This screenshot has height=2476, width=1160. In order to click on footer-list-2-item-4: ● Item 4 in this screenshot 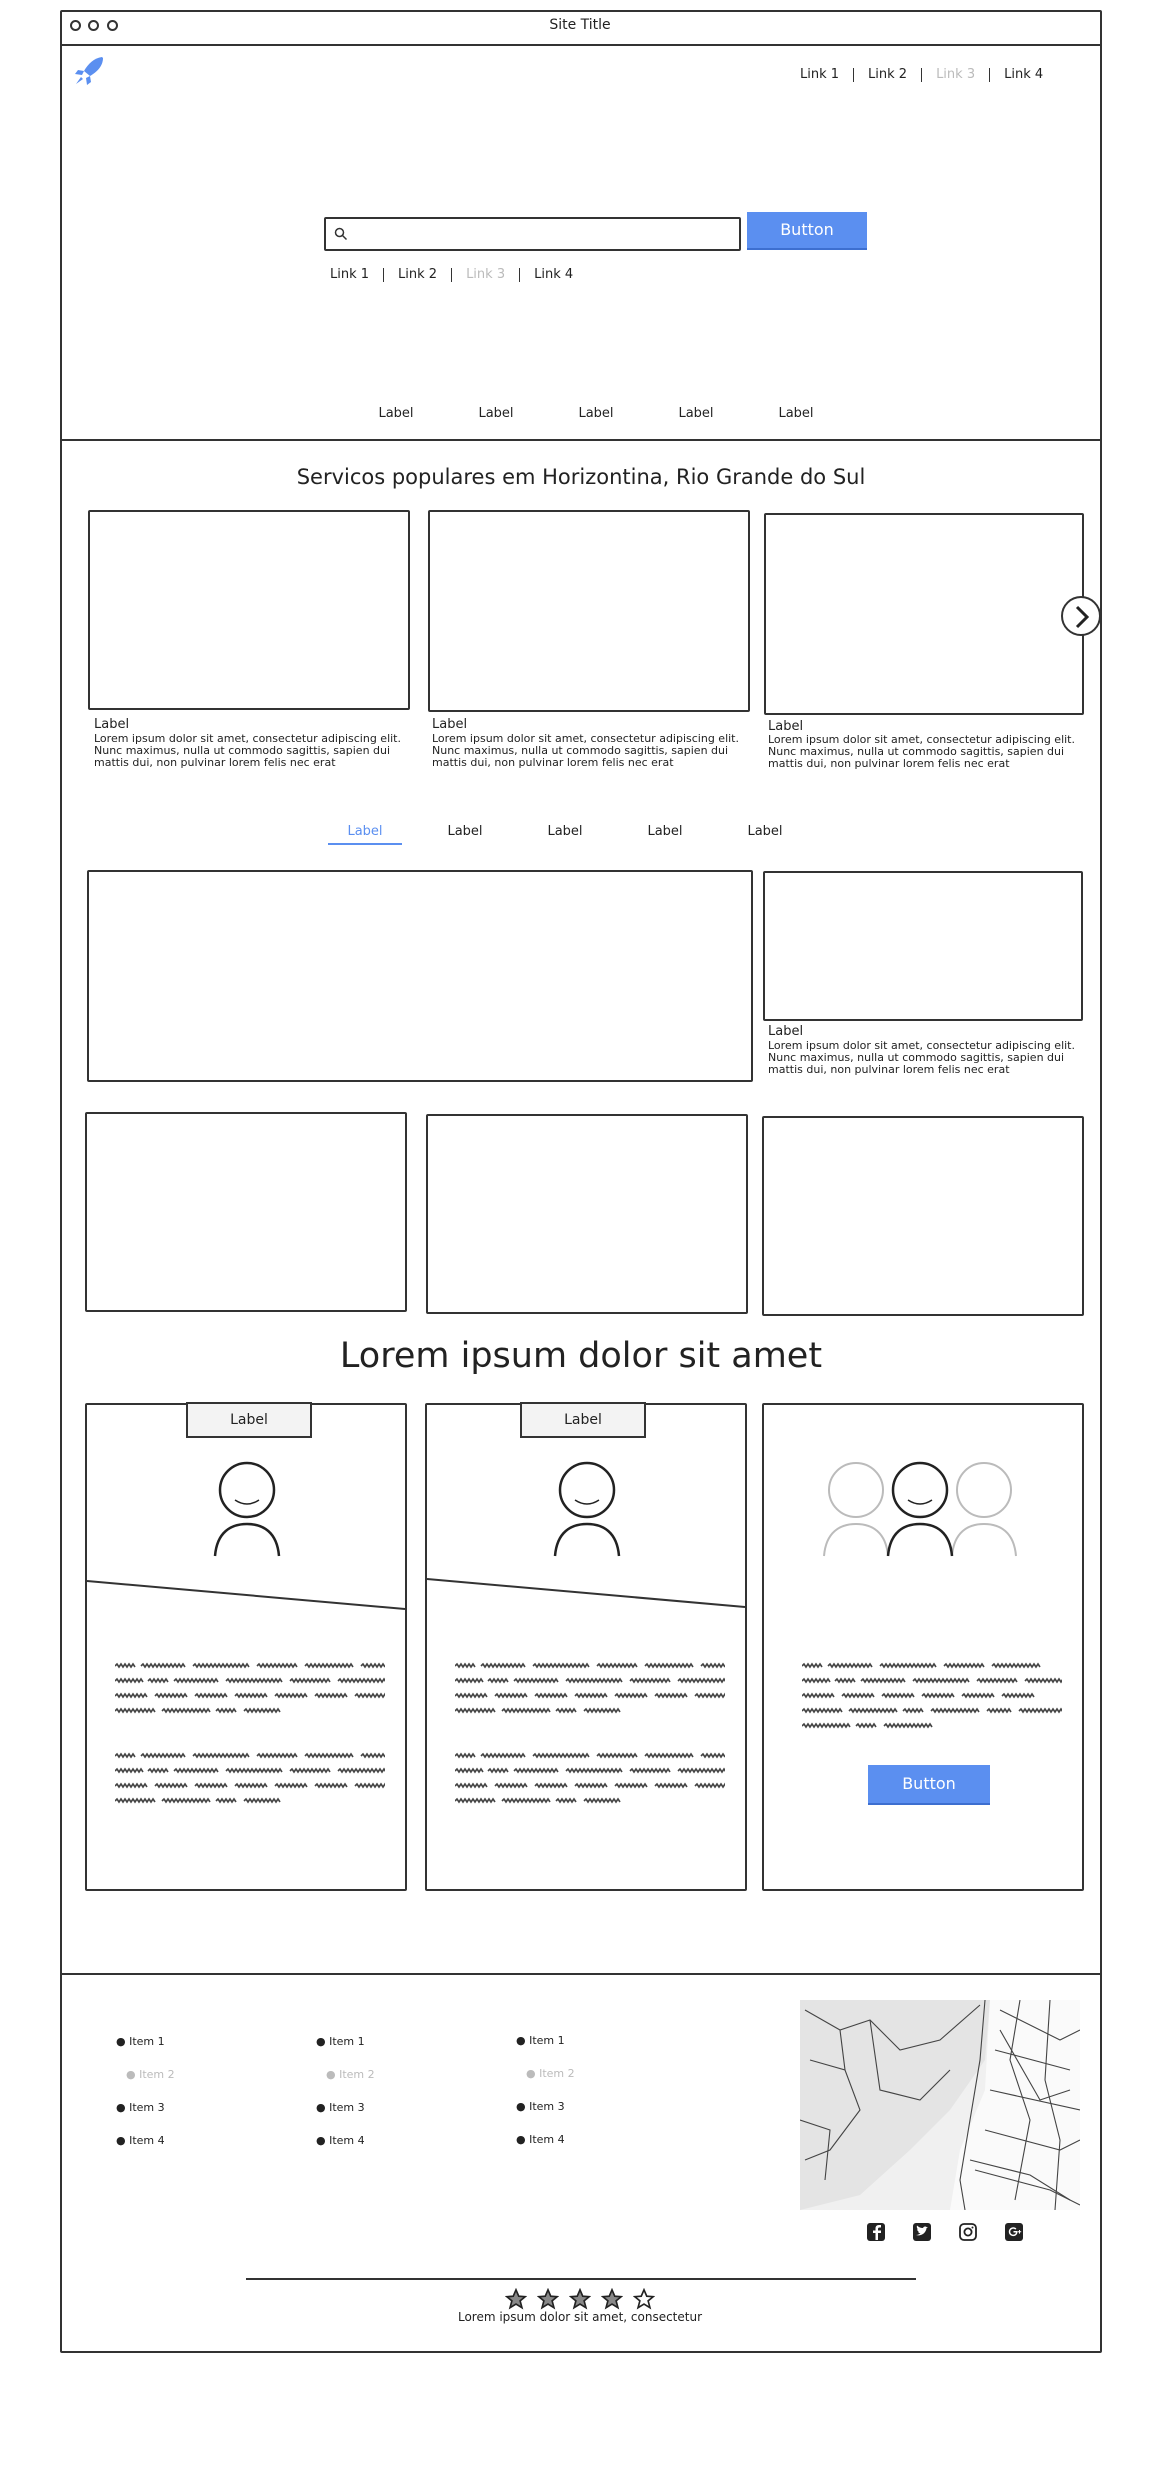, I will do `click(340, 2141)`.